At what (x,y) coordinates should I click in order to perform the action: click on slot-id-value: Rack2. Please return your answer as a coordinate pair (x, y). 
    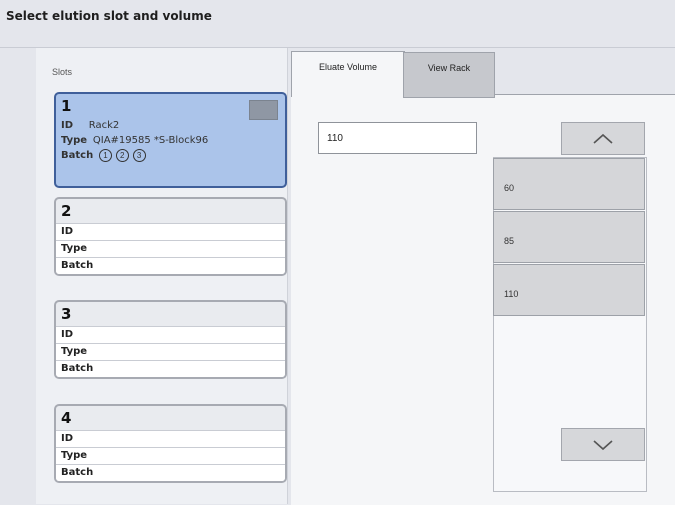
    Looking at the image, I should click on (104, 125).